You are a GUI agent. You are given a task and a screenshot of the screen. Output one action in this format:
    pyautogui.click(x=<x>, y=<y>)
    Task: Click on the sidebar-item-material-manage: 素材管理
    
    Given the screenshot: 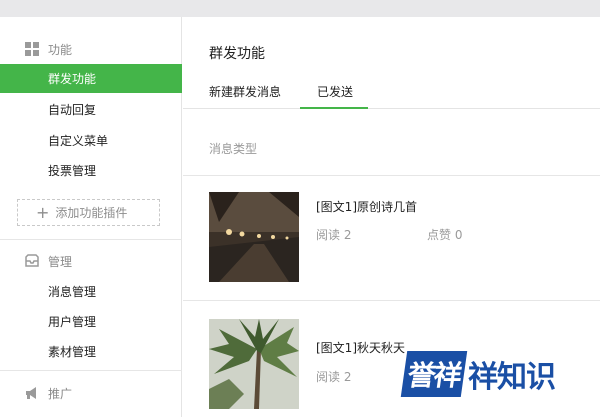 What is the action you would take?
    pyautogui.click(x=91, y=351)
    